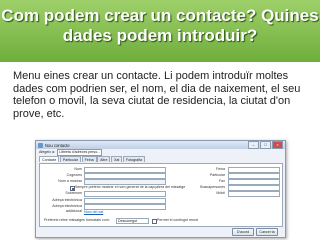  What do you see at coordinates (67, 200) in the screenshot?
I see `email-label: Adreça electrònica` at bounding box center [67, 200].